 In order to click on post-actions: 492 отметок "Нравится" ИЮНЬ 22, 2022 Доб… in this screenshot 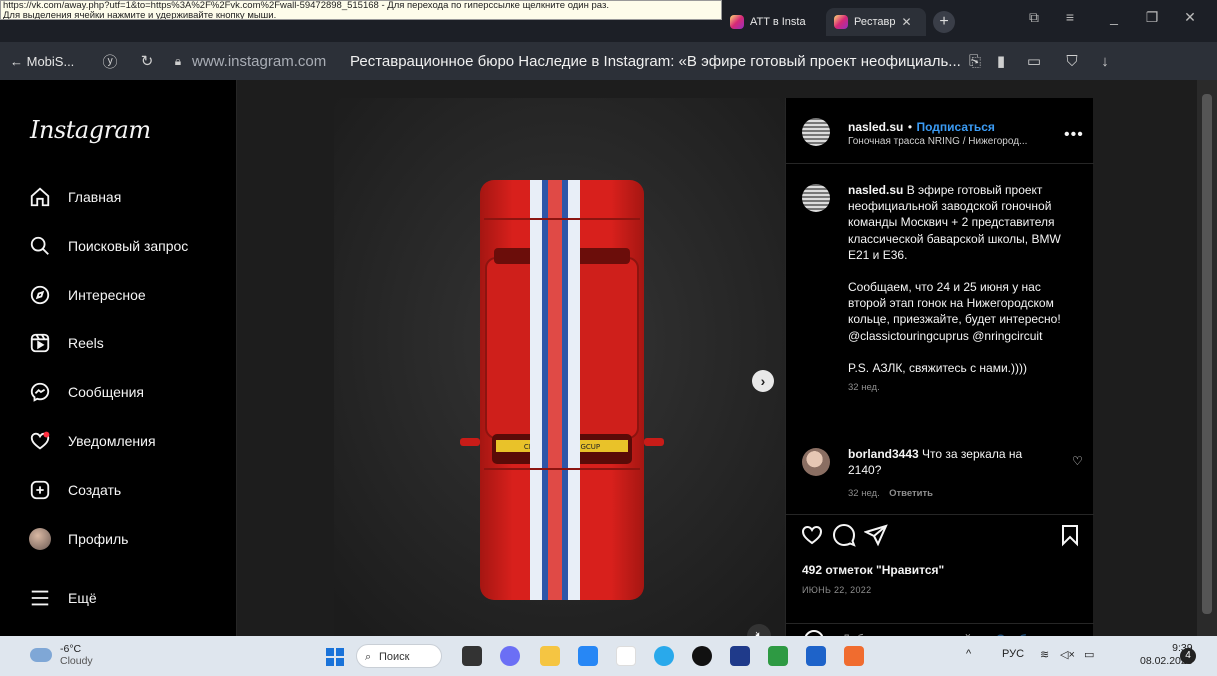, I will do `click(940, 582)`.